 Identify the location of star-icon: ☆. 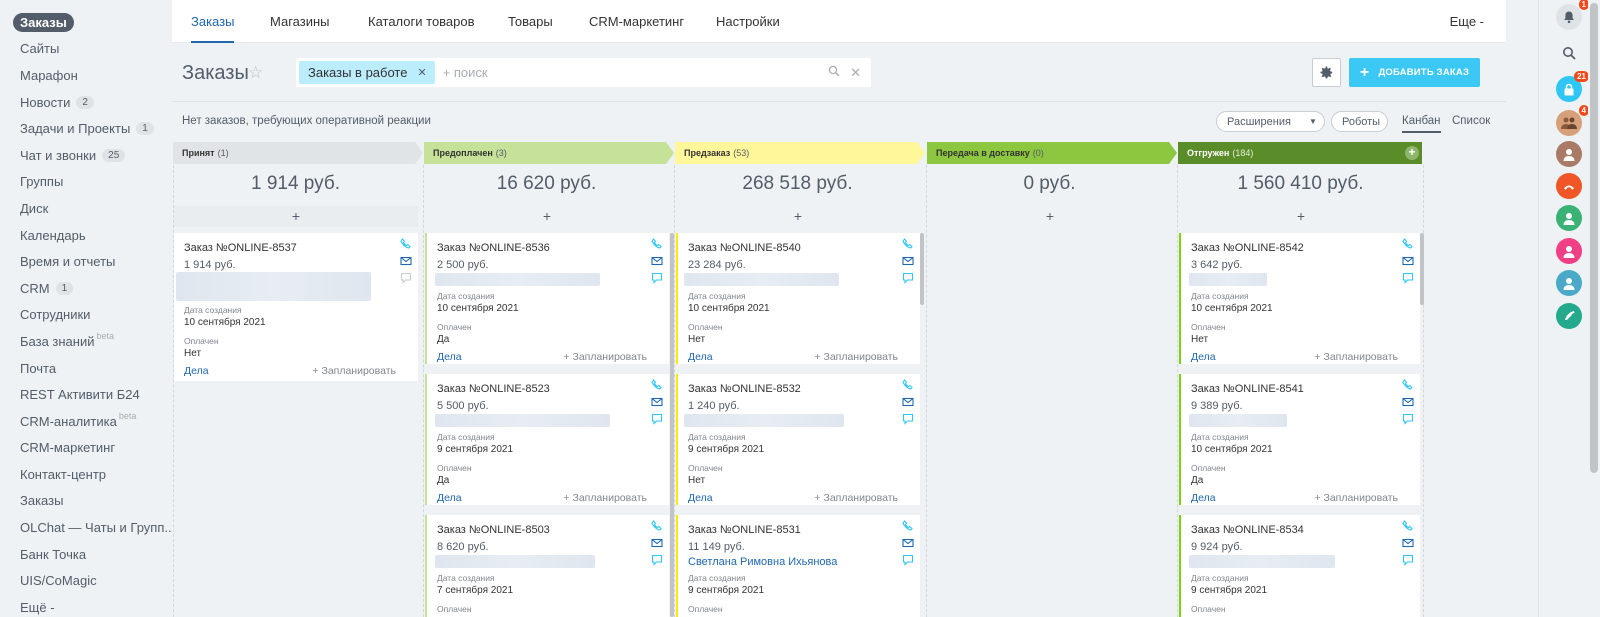
(255, 73).